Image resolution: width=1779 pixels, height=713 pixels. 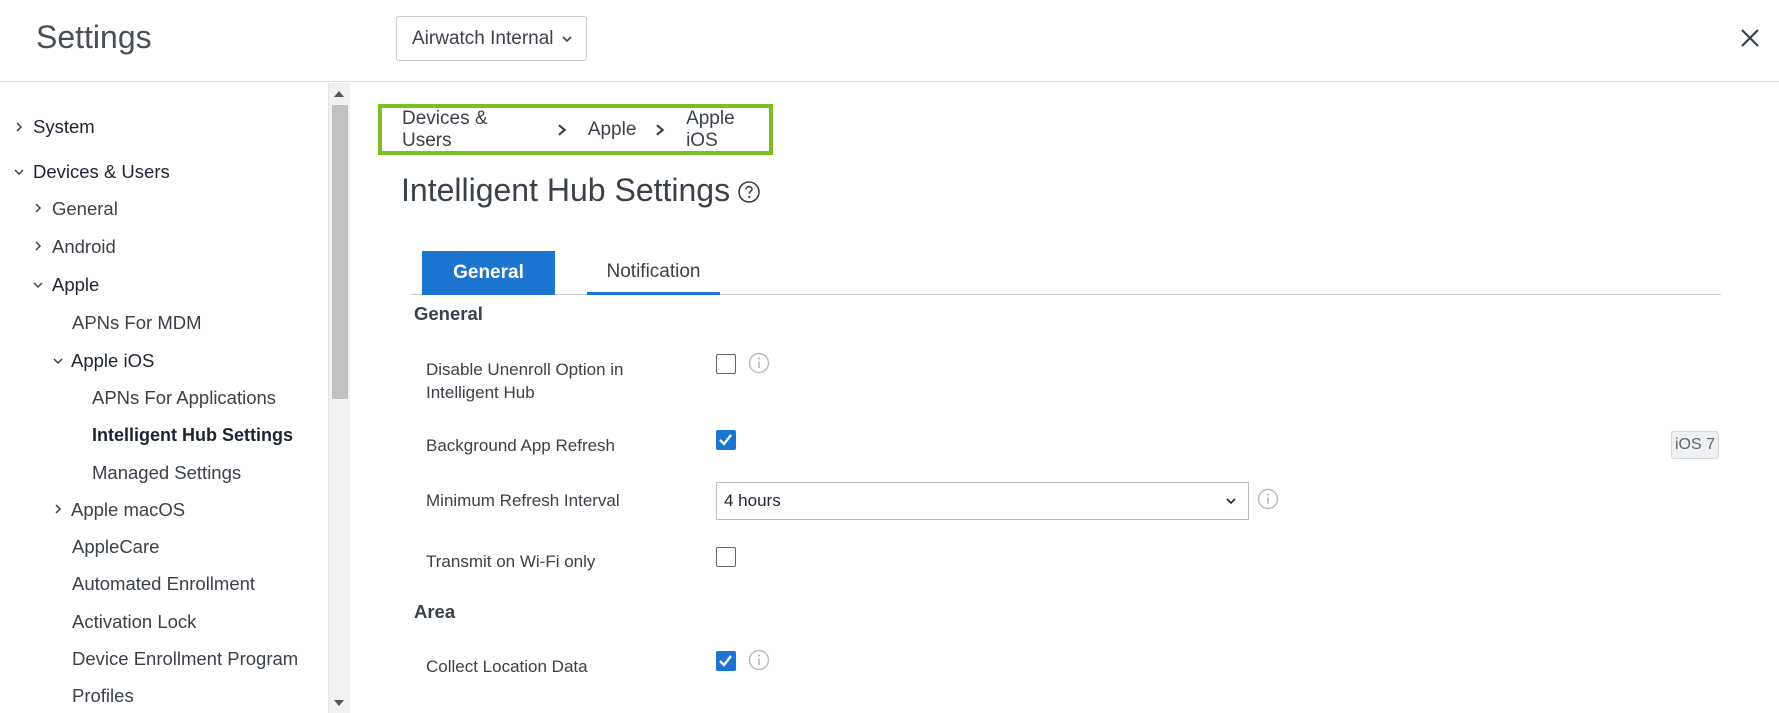 I want to click on sidebar-item-devices-users: Devices & Users, so click(x=101, y=172).